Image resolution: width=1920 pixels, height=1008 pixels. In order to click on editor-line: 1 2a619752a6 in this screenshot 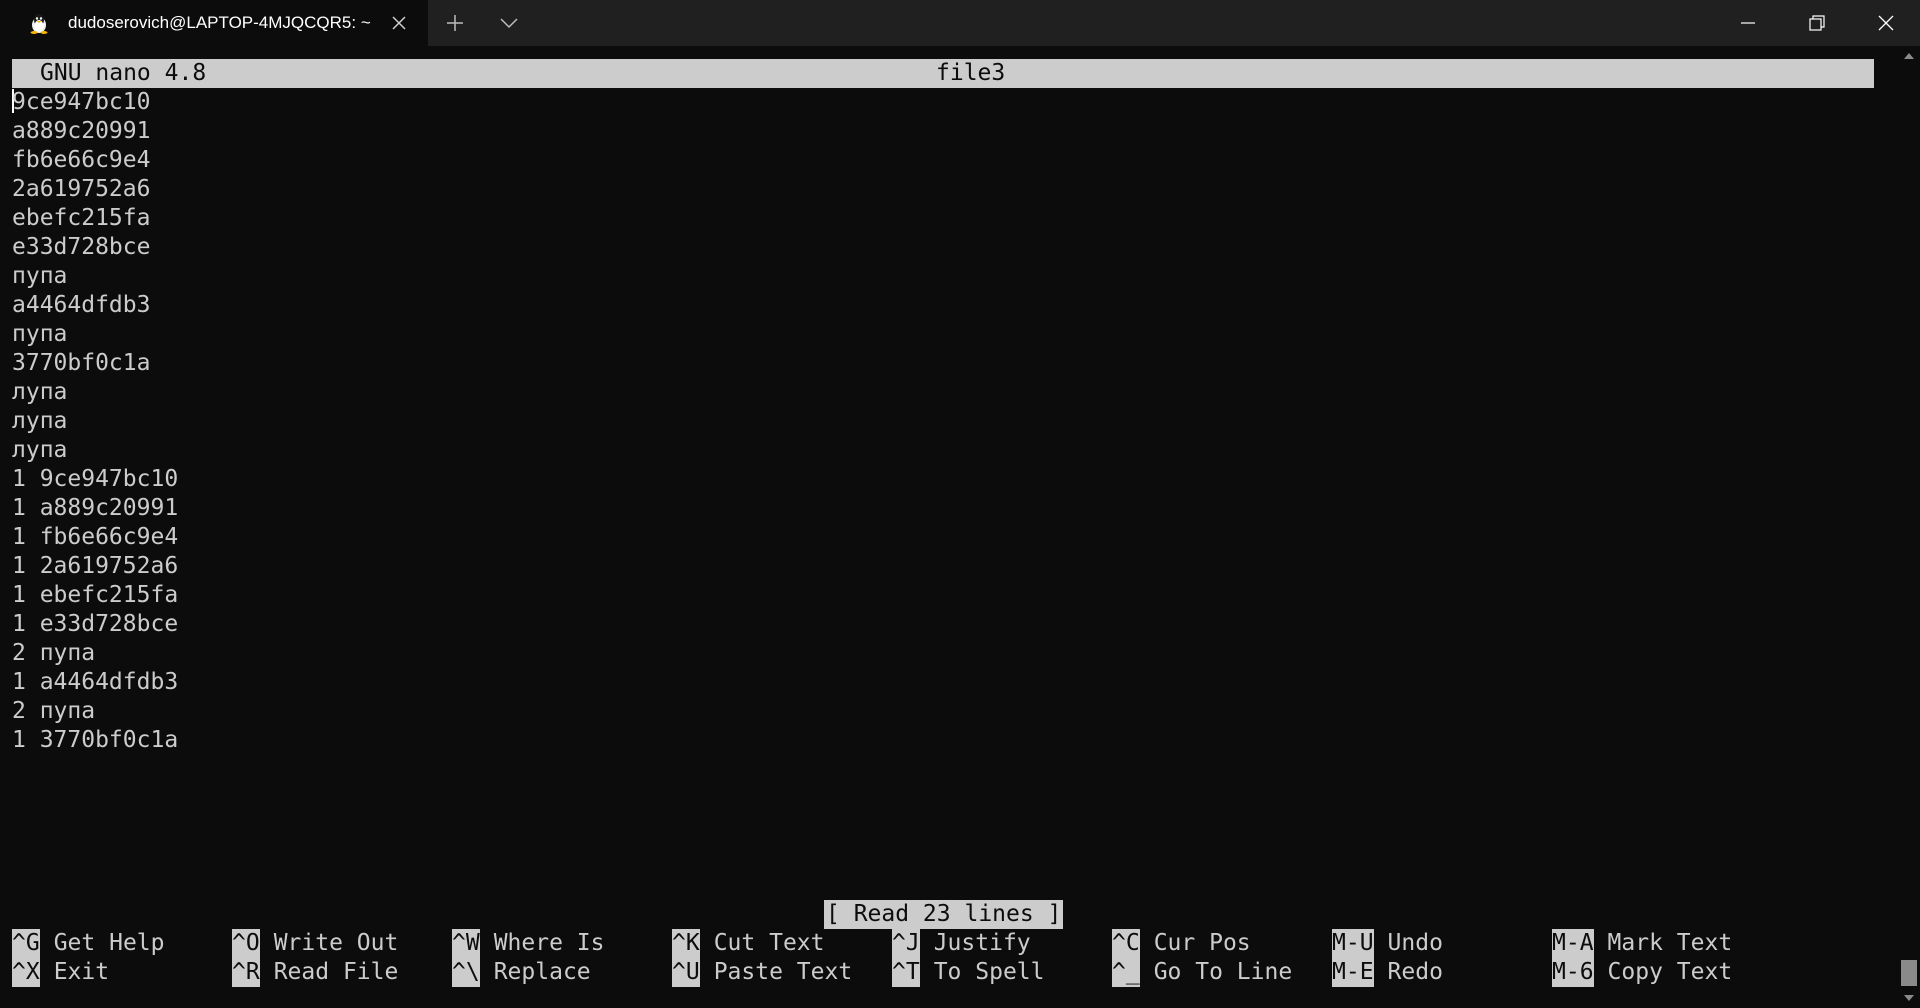, I will do `click(943, 566)`.